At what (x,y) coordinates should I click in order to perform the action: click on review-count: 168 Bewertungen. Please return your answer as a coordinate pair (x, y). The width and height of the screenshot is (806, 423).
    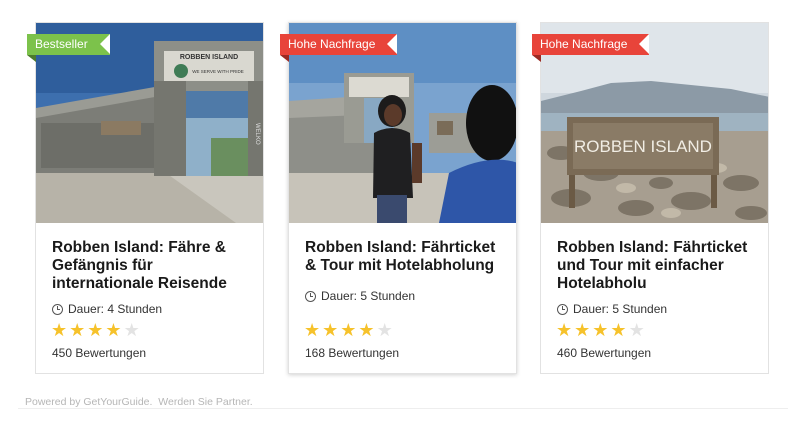
    Looking at the image, I should click on (352, 353).